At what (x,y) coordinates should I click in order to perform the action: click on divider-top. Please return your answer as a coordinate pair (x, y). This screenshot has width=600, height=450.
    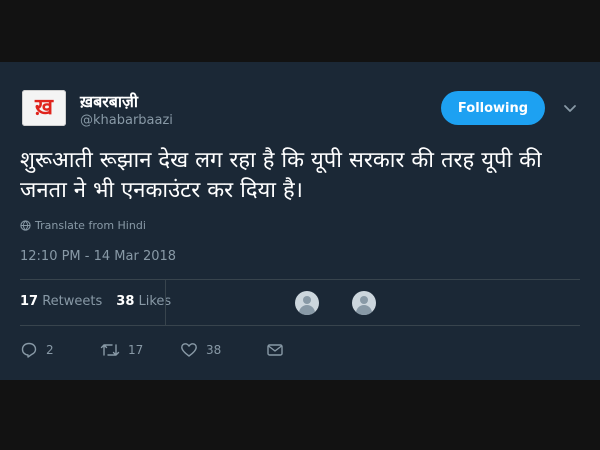
    Looking at the image, I should click on (300, 279).